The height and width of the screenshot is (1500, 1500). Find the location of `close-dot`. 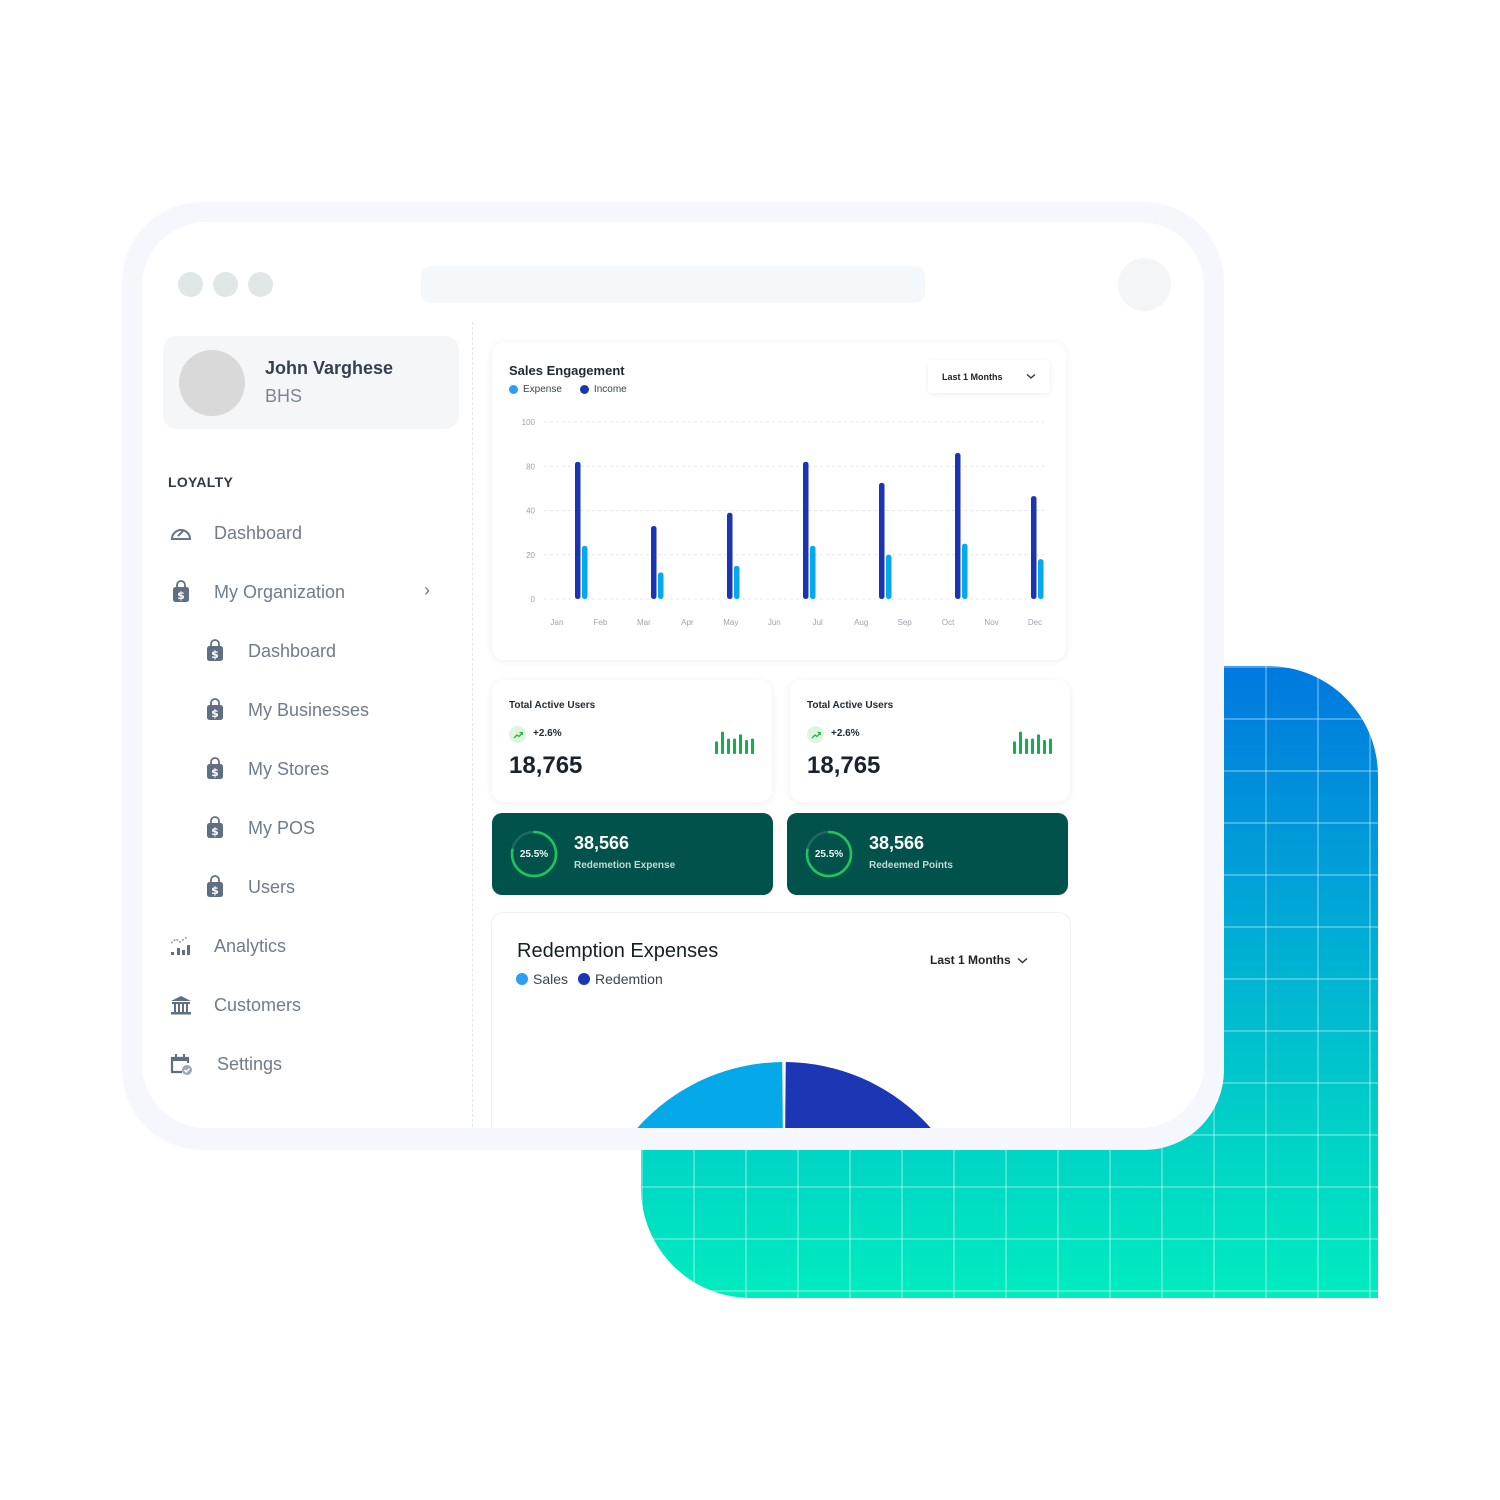

close-dot is located at coordinates (190, 284).